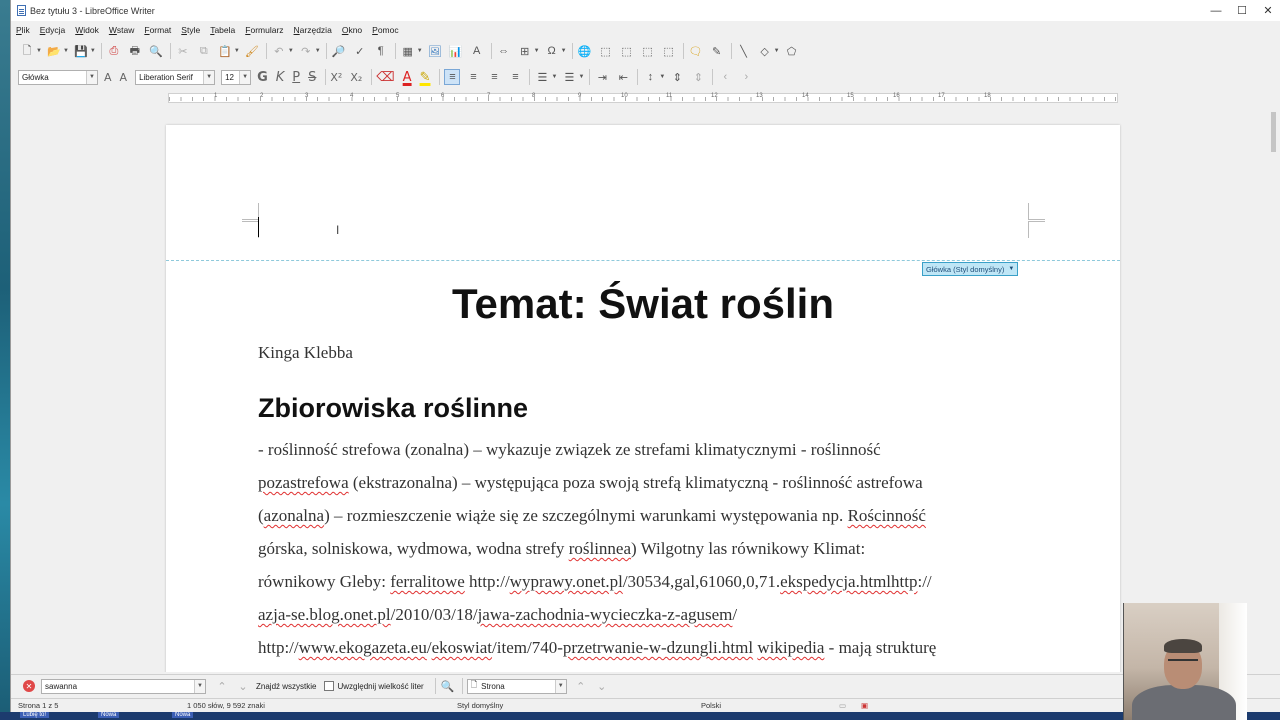 The width and height of the screenshot is (1280, 720). I want to click on search-scope-combo: 🗋 Strona ▼, so click(516, 686).